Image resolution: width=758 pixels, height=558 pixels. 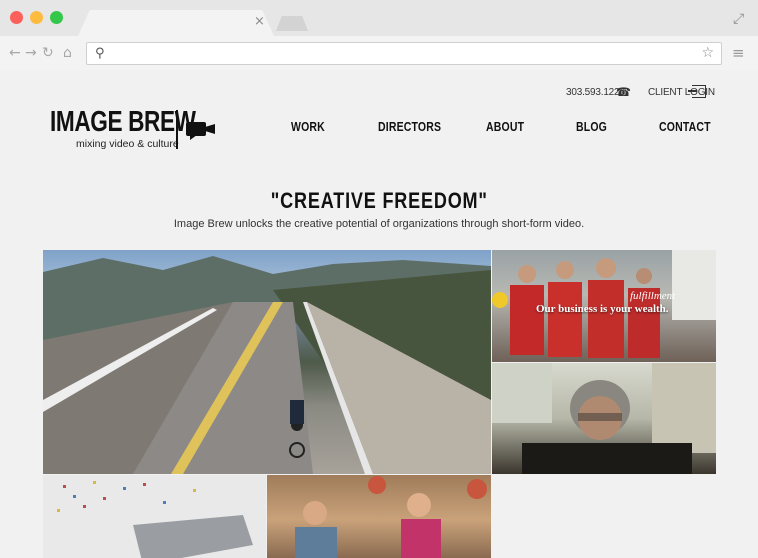 I want to click on video-tile-kids, so click(x=379, y=516).